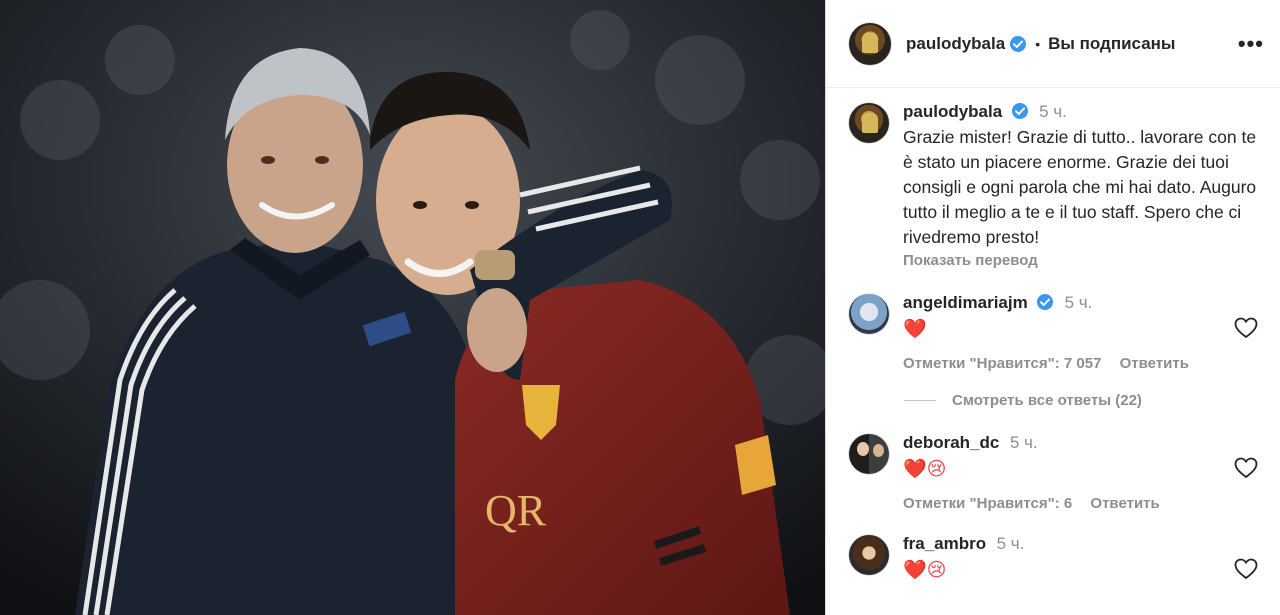 The height and width of the screenshot is (615, 1280). I want to click on comment-text: ❤️, so click(915, 329).